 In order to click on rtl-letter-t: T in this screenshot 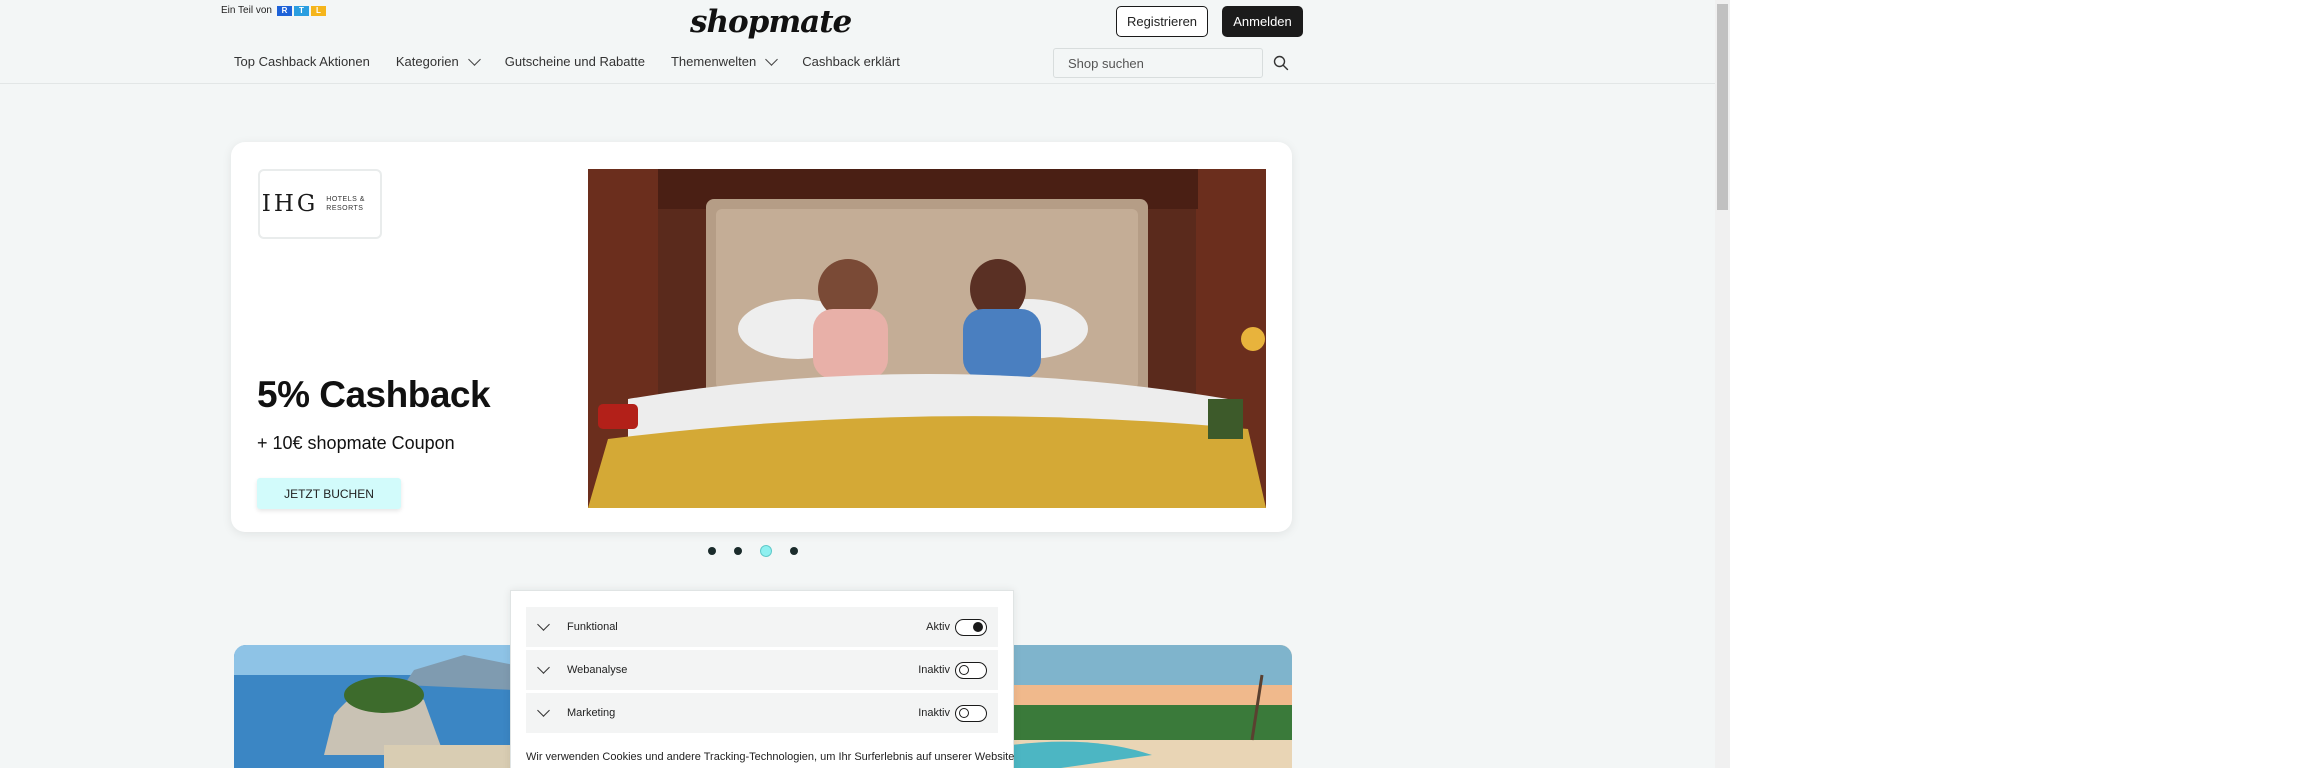, I will do `click(301, 10)`.